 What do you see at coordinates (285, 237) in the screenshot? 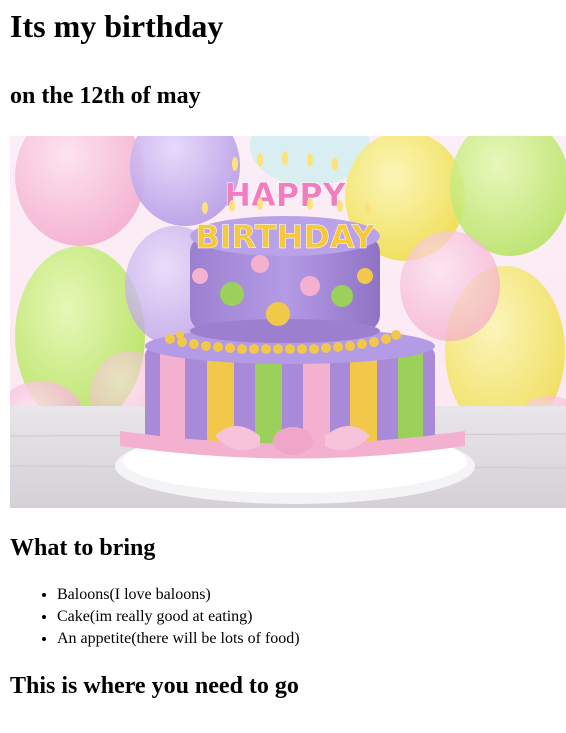
I see `cake-candle-line2: BIRTHDAY` at bounding box center [285, 237].